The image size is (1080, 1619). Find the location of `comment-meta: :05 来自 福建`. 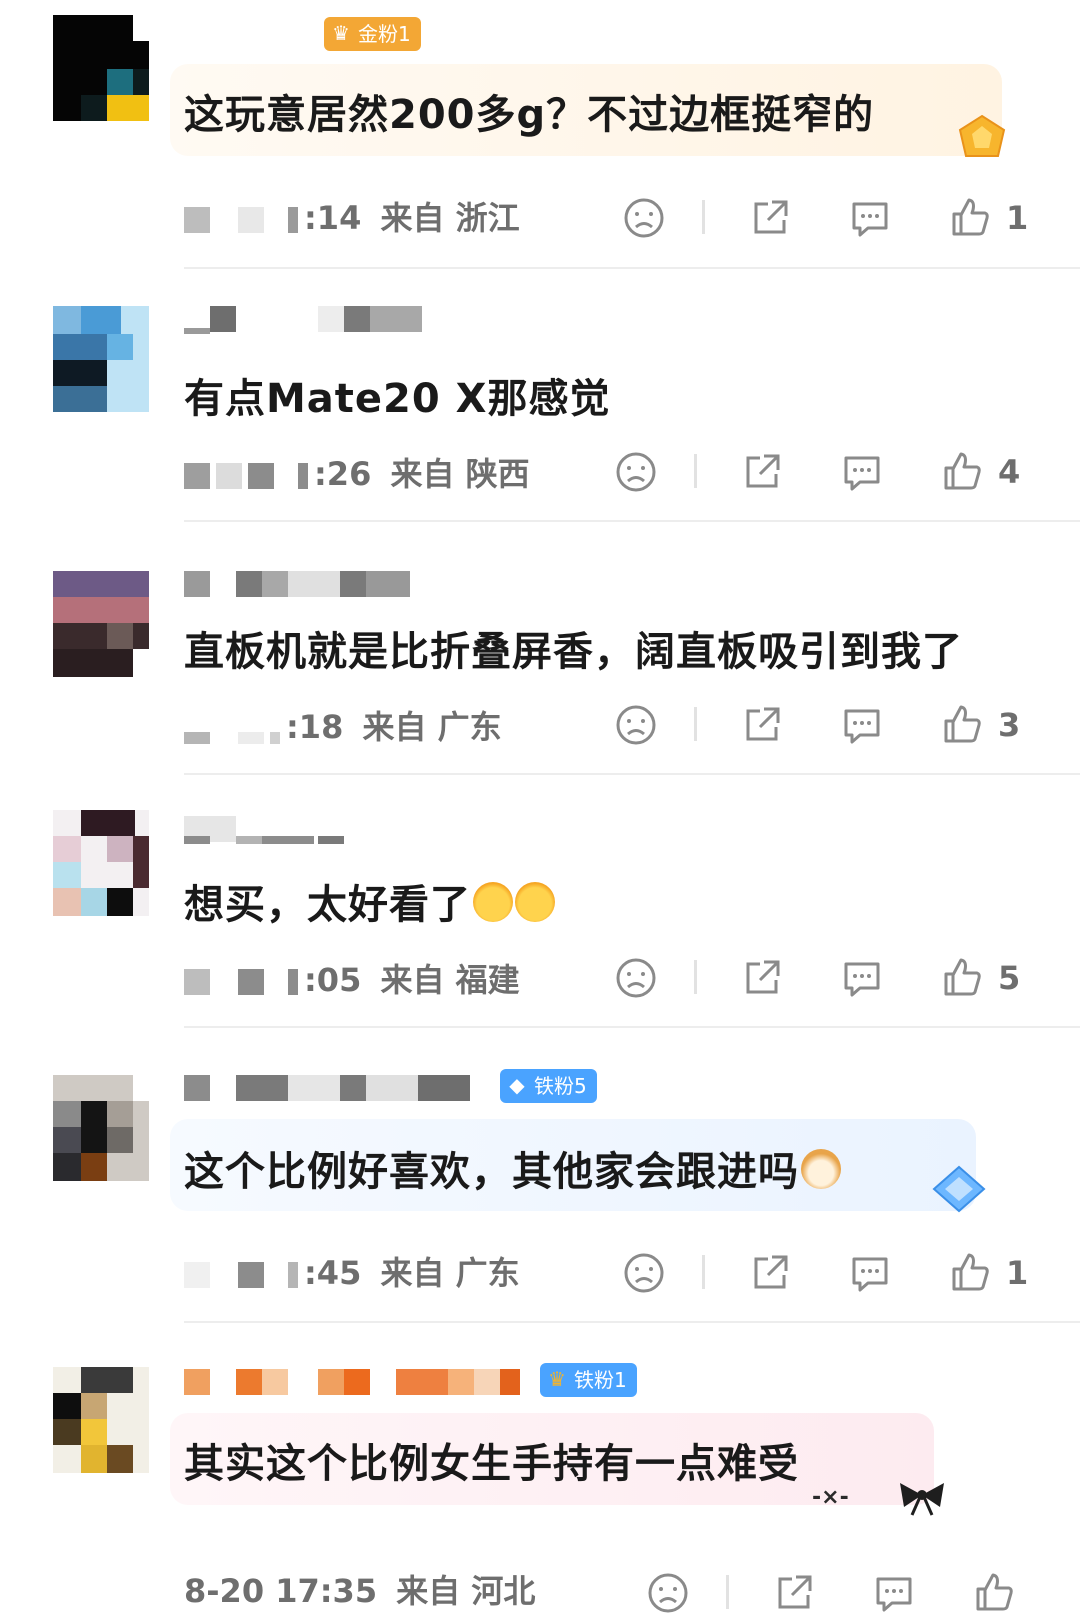

comment-meta: :05 来自 福建 is located at coordinates (352, 980).